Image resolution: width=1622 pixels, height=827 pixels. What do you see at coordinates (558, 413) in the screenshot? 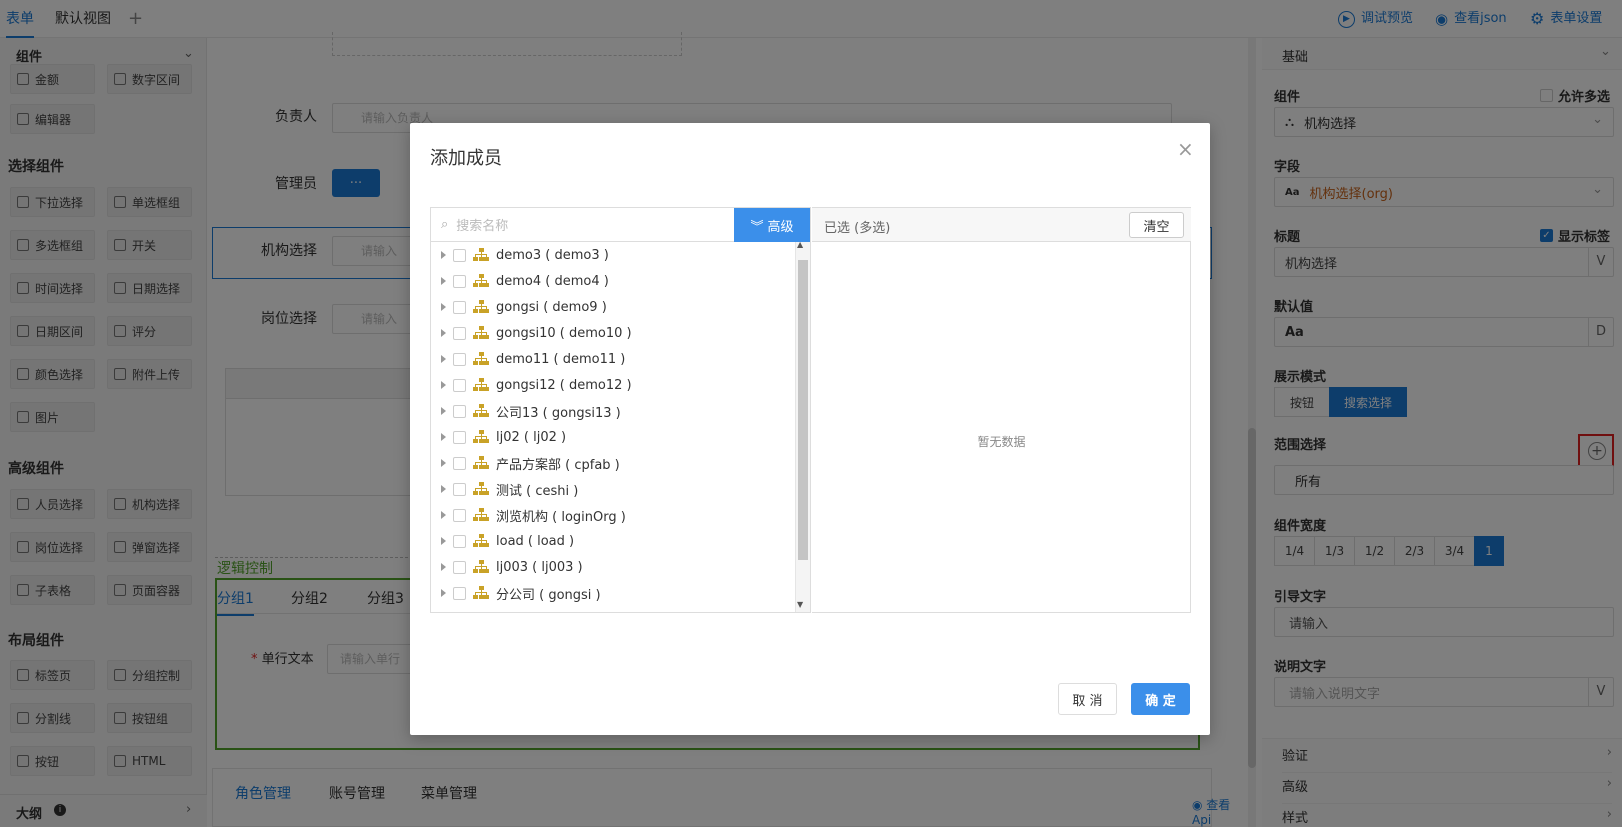
I see `tree-node-label: 公司13 ( gongsi13 )` at bounding box center [558, 413].